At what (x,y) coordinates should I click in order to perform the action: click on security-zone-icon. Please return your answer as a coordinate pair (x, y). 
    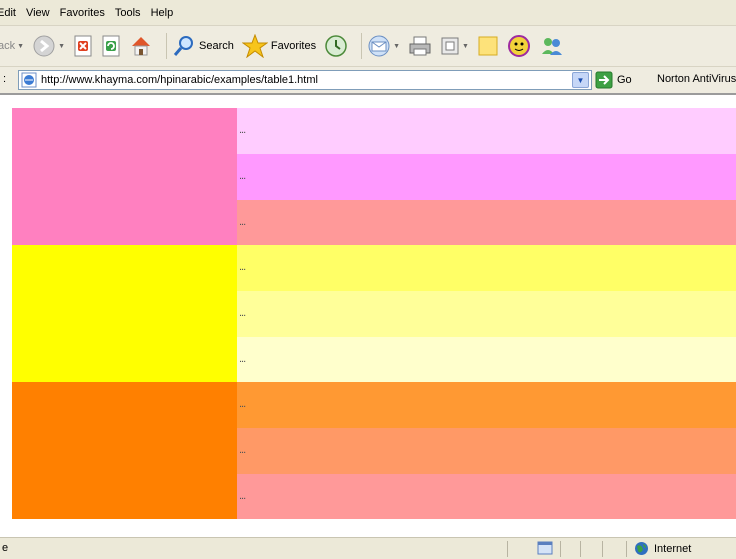
    Looking at the image, I should click on (545, 548).